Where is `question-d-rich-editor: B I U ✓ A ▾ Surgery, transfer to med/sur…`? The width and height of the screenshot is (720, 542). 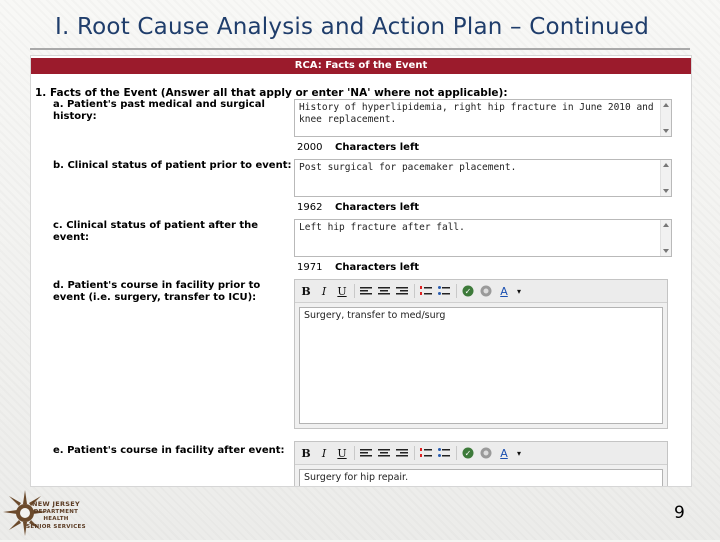 question-d-rich-editor: B I U ✓ A ▾ Surgery, transfer to med/sur… is located at coordinates (481, 354).